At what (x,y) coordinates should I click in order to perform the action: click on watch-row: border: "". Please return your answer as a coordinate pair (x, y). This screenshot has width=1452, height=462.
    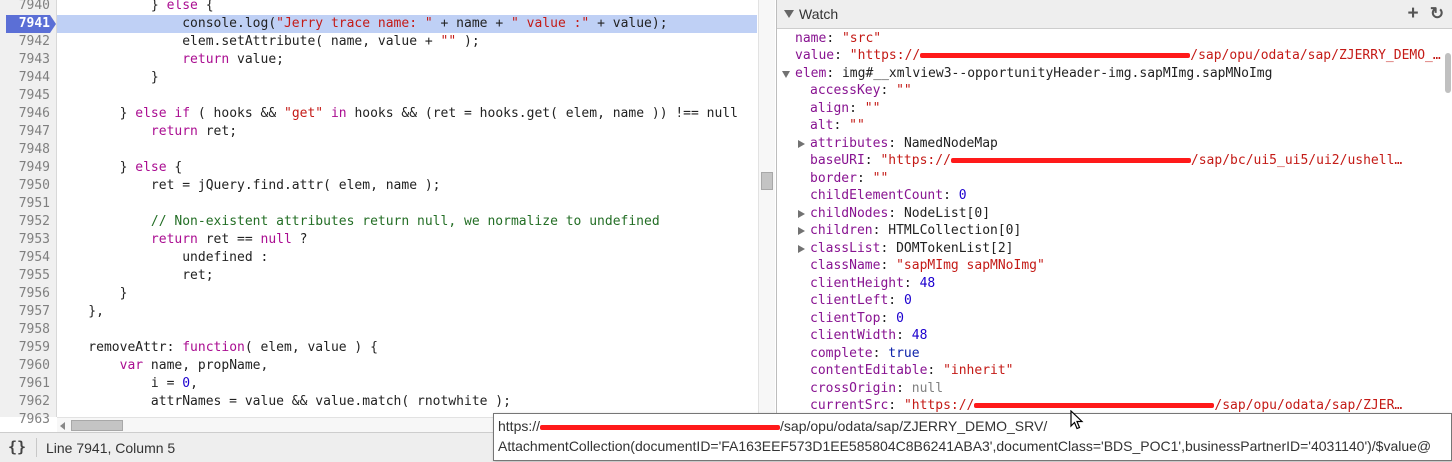
    Looking at the image, I should click on (849, 179).